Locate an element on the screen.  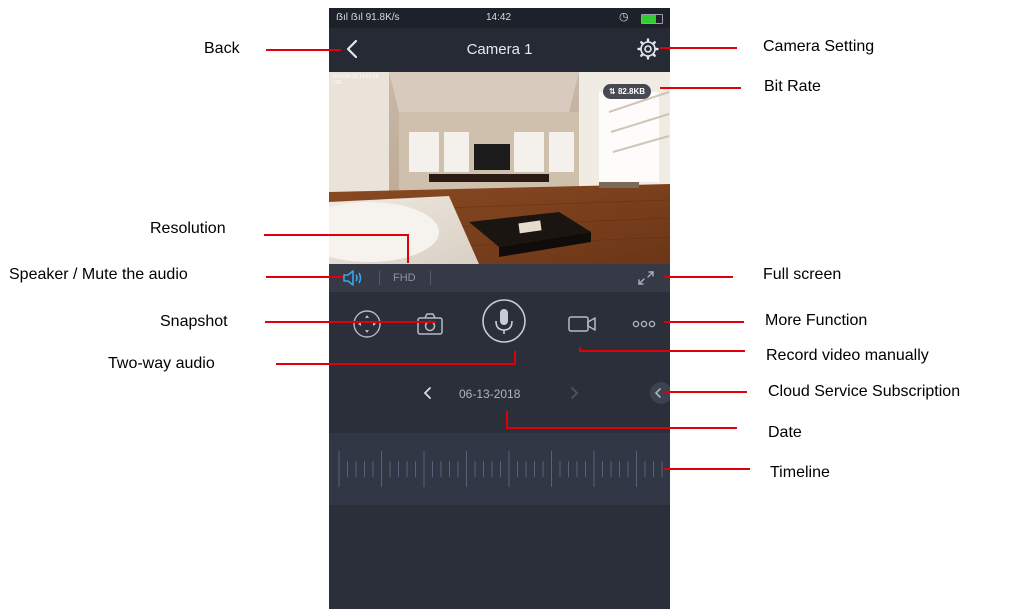
speaker-button is located at coordinates (353, 278).